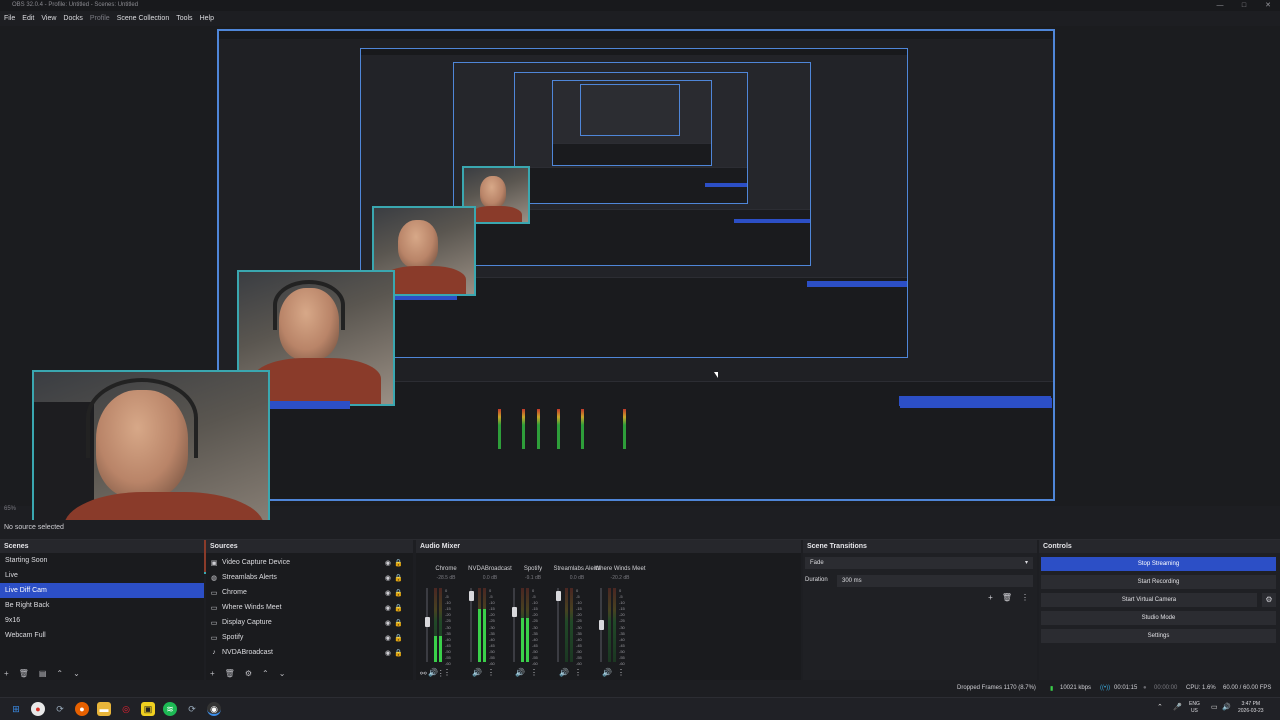 Image resolution: width=1280 pixels, height=720 pixels. I want to click on record-icon: ●, so click(1145, 688).